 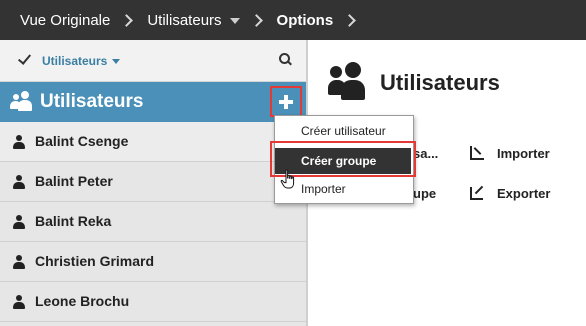 What do you see at coordinates (305, 20) in the screenshot?
I see `breadcrumb-item-options: Options` at bounding box center [305, 20].